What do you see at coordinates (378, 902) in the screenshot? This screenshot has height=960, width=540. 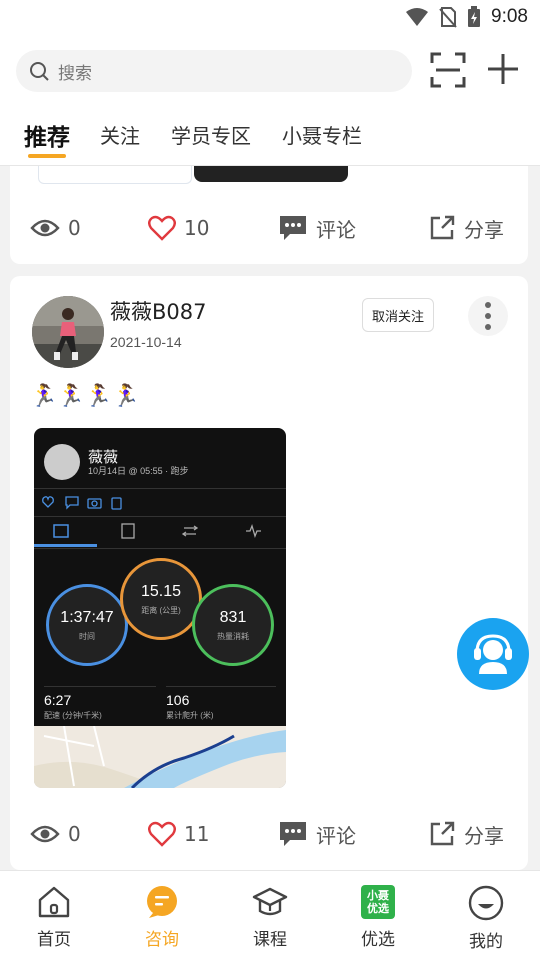 I see `select-badge-icon: 小聂 优选` at bounding box center [378, 902].